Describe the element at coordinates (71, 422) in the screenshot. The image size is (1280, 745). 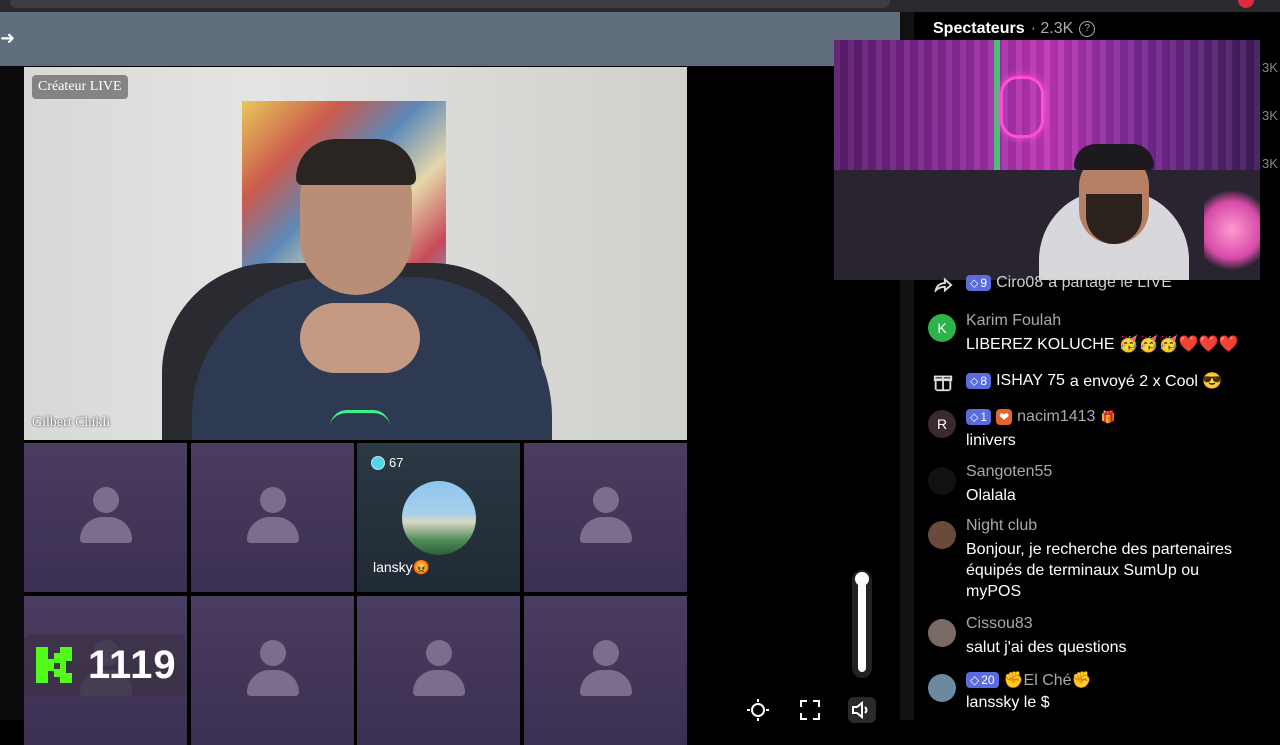
I see `host-name: Gilbert Chikli` at that location.